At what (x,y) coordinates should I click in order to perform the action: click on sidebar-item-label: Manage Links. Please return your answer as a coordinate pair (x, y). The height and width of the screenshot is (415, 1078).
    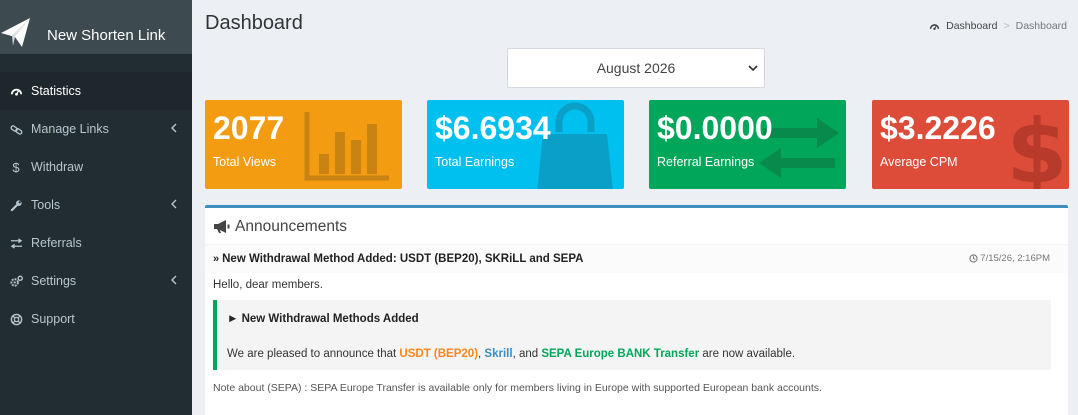
    Looking at the image, I should click on (70, 129).